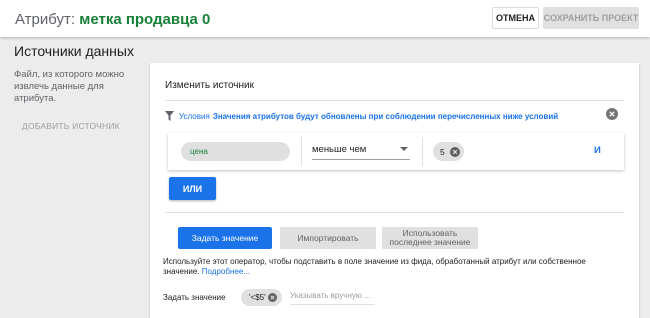  I want to click on cancel-button: ОТМЕНА, so click(515, 18).